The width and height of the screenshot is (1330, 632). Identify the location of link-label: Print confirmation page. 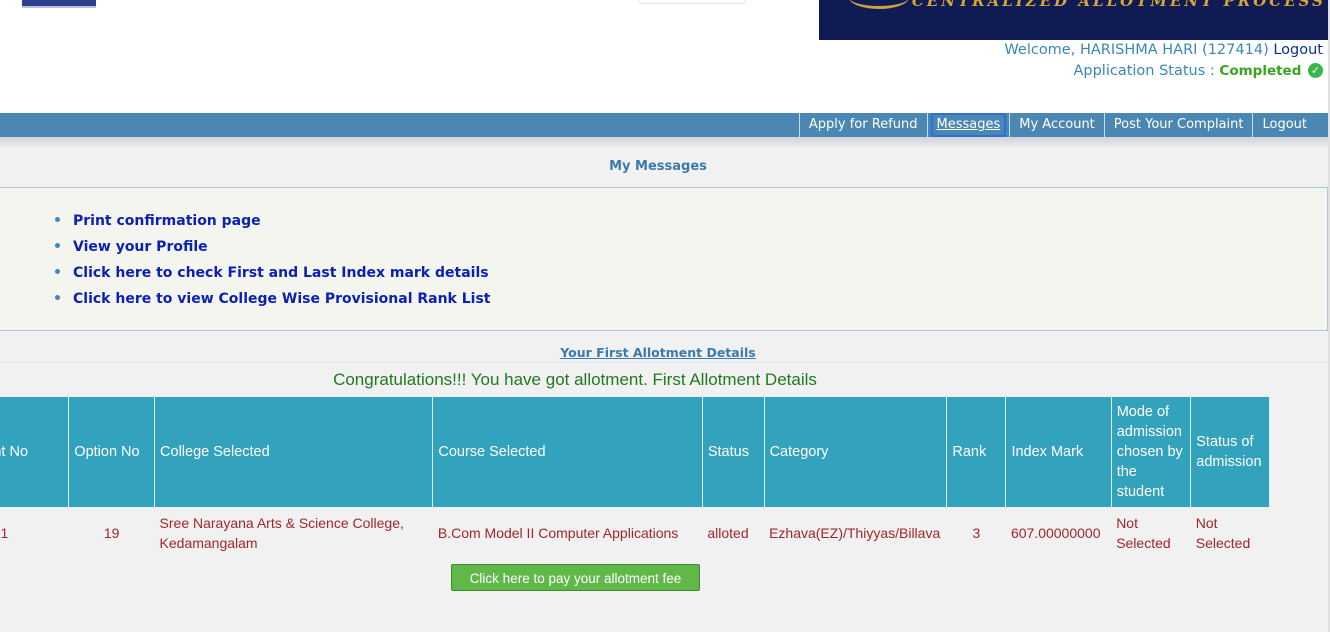
(167, 221).